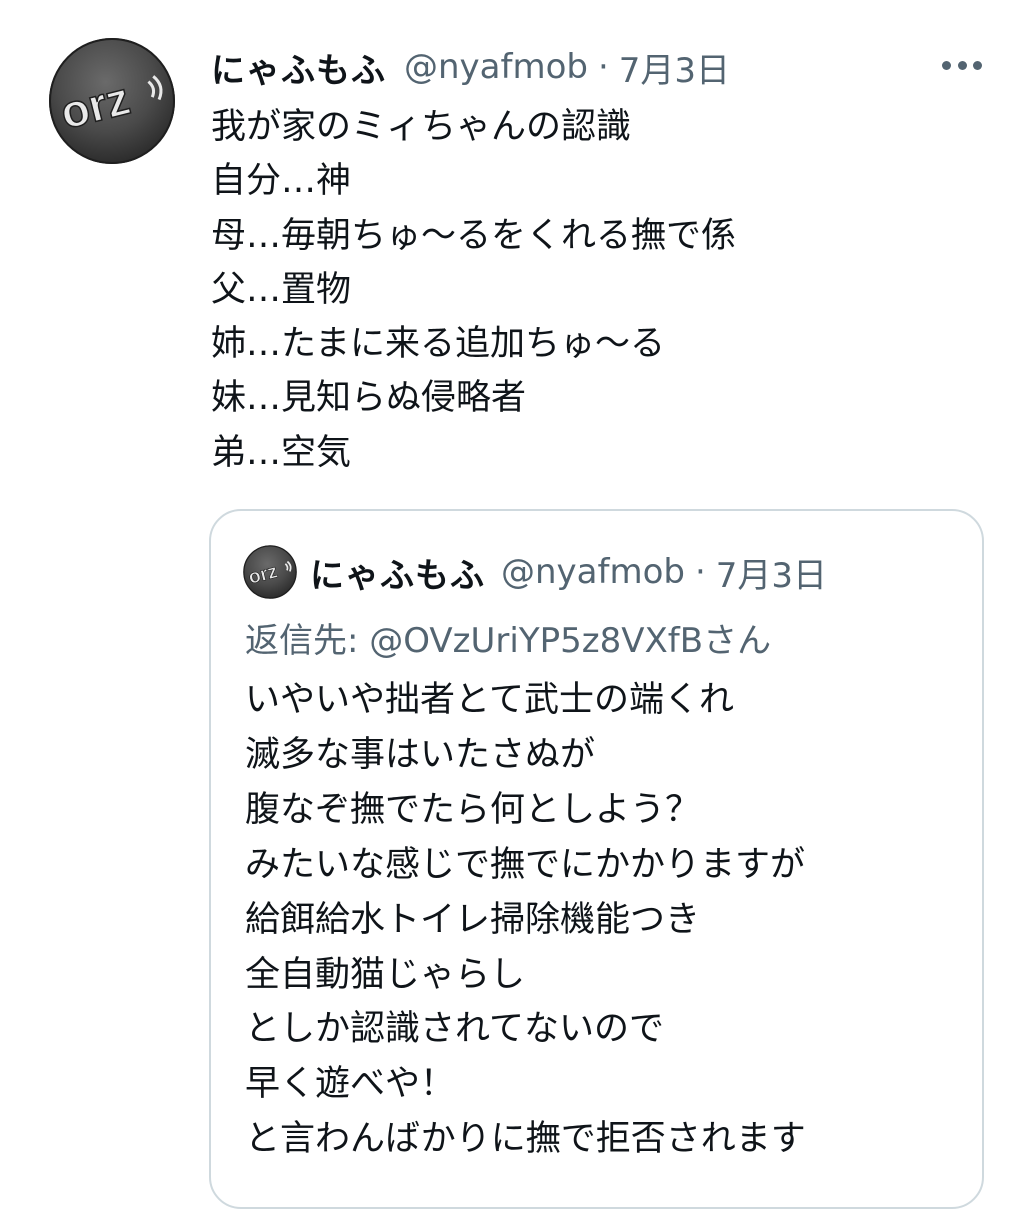  Describe the element at coordinates (420, 754) in the screenshot. I see `quoted-tweet-line: 滅多な事はいたさぬが` at that location.